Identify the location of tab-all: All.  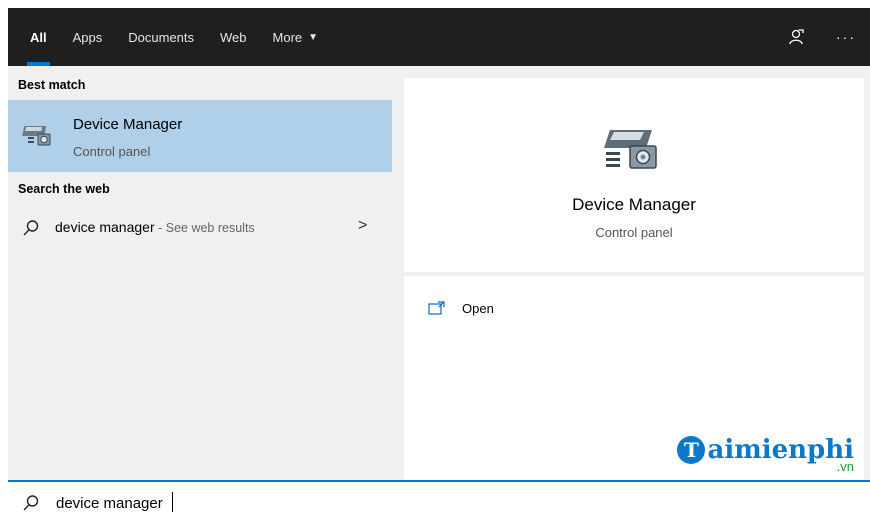
(38, 37).